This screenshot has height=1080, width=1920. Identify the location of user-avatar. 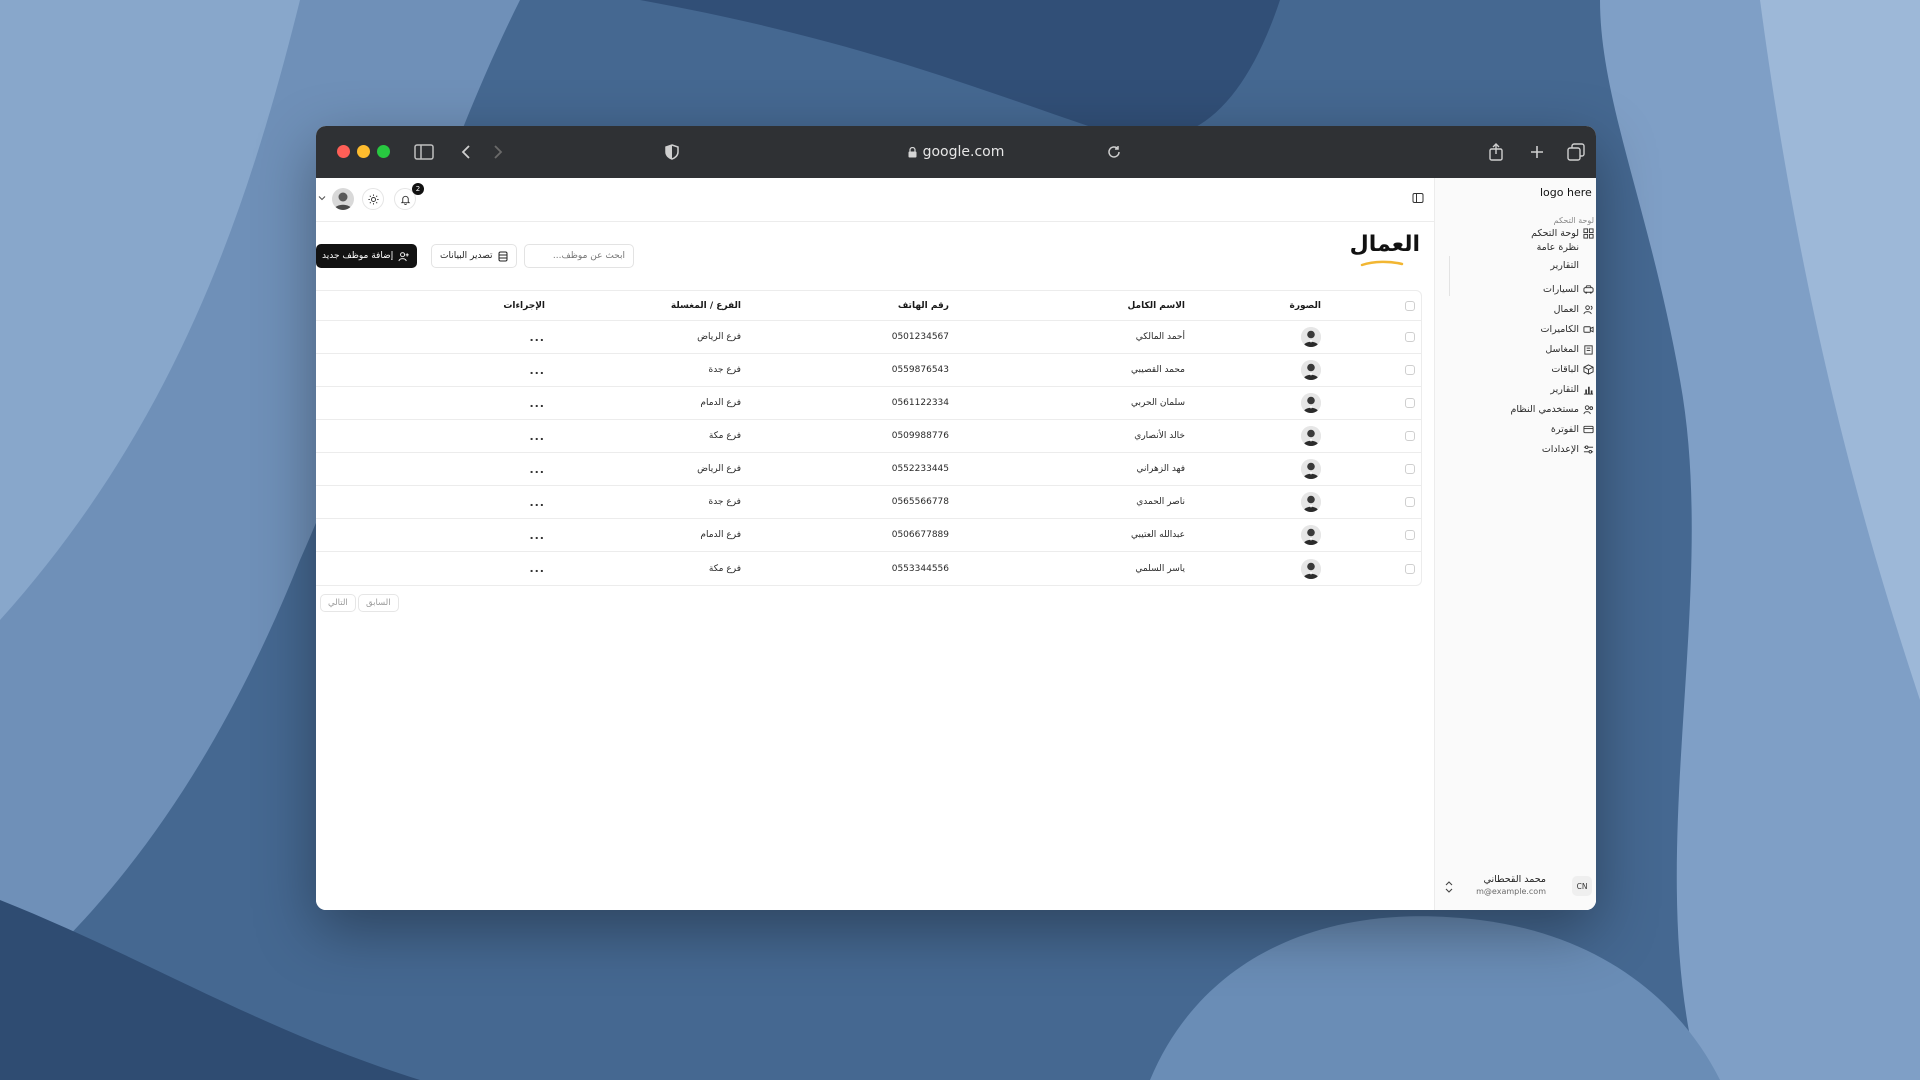
(343, 199).